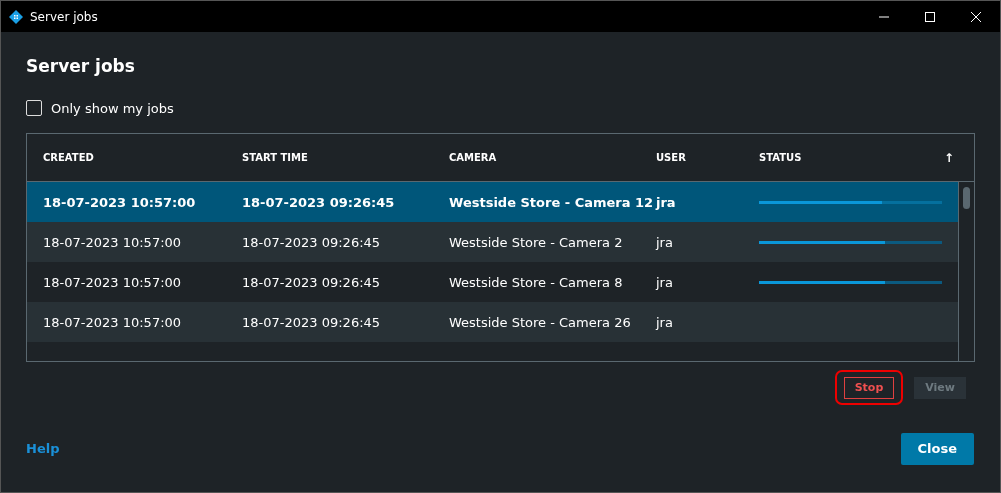  Describe the element at coordinates (949, 157) in the screenshot. I see `sort-arrow: ↑` at that location.